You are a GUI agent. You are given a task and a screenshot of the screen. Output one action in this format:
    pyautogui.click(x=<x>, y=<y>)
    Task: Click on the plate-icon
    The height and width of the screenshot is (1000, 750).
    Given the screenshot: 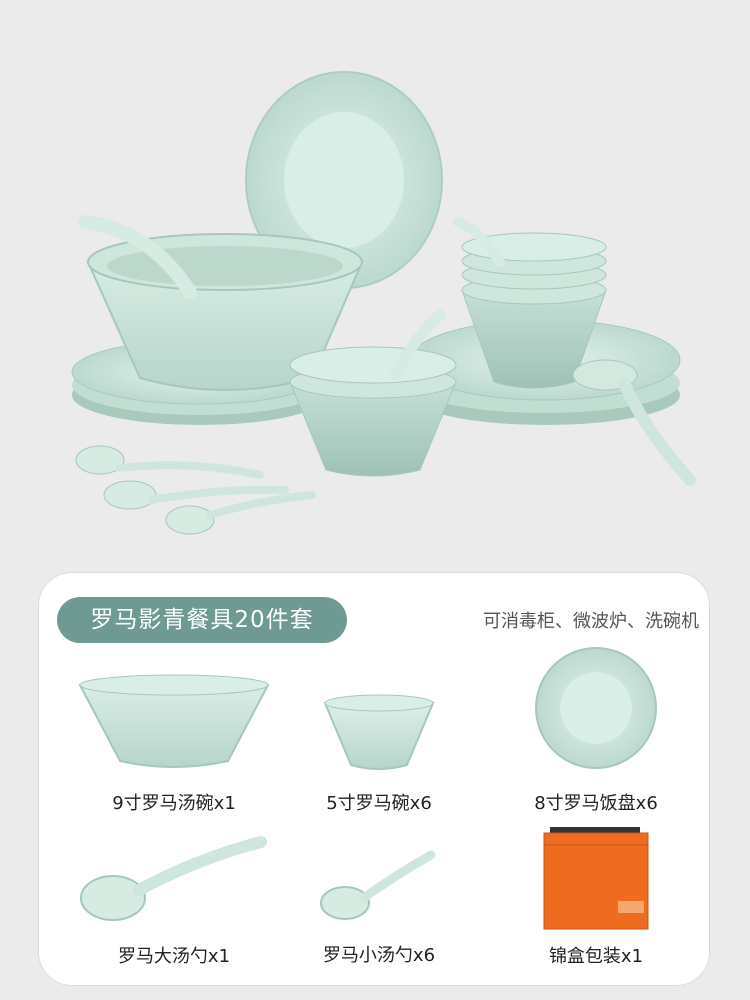 What is the action you would take?
    pyautogui.click(x=596, y=708)
    